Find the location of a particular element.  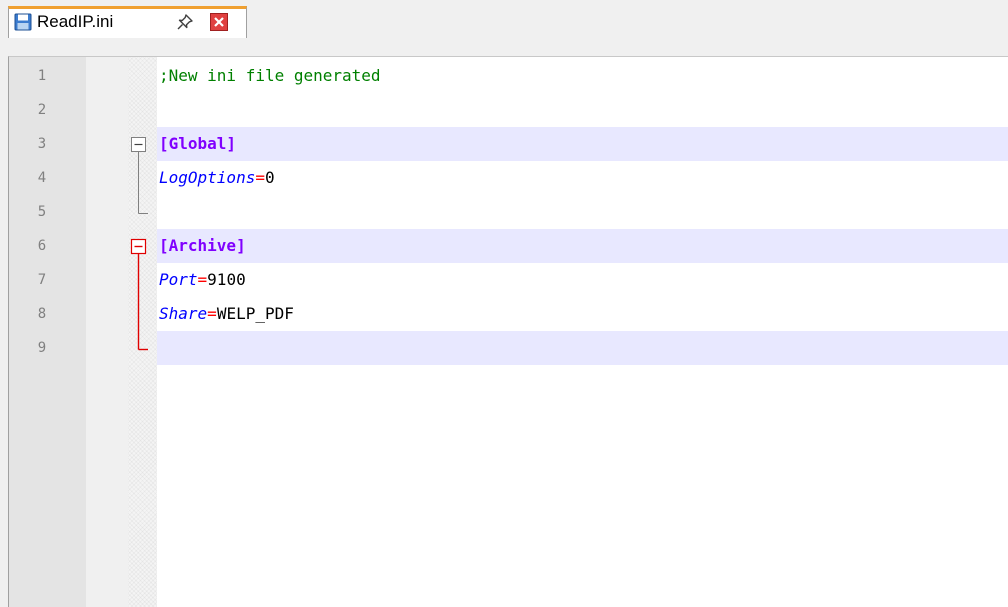

code-line: 8 Share=WELP_PDF is located at coordinates (508, 314).